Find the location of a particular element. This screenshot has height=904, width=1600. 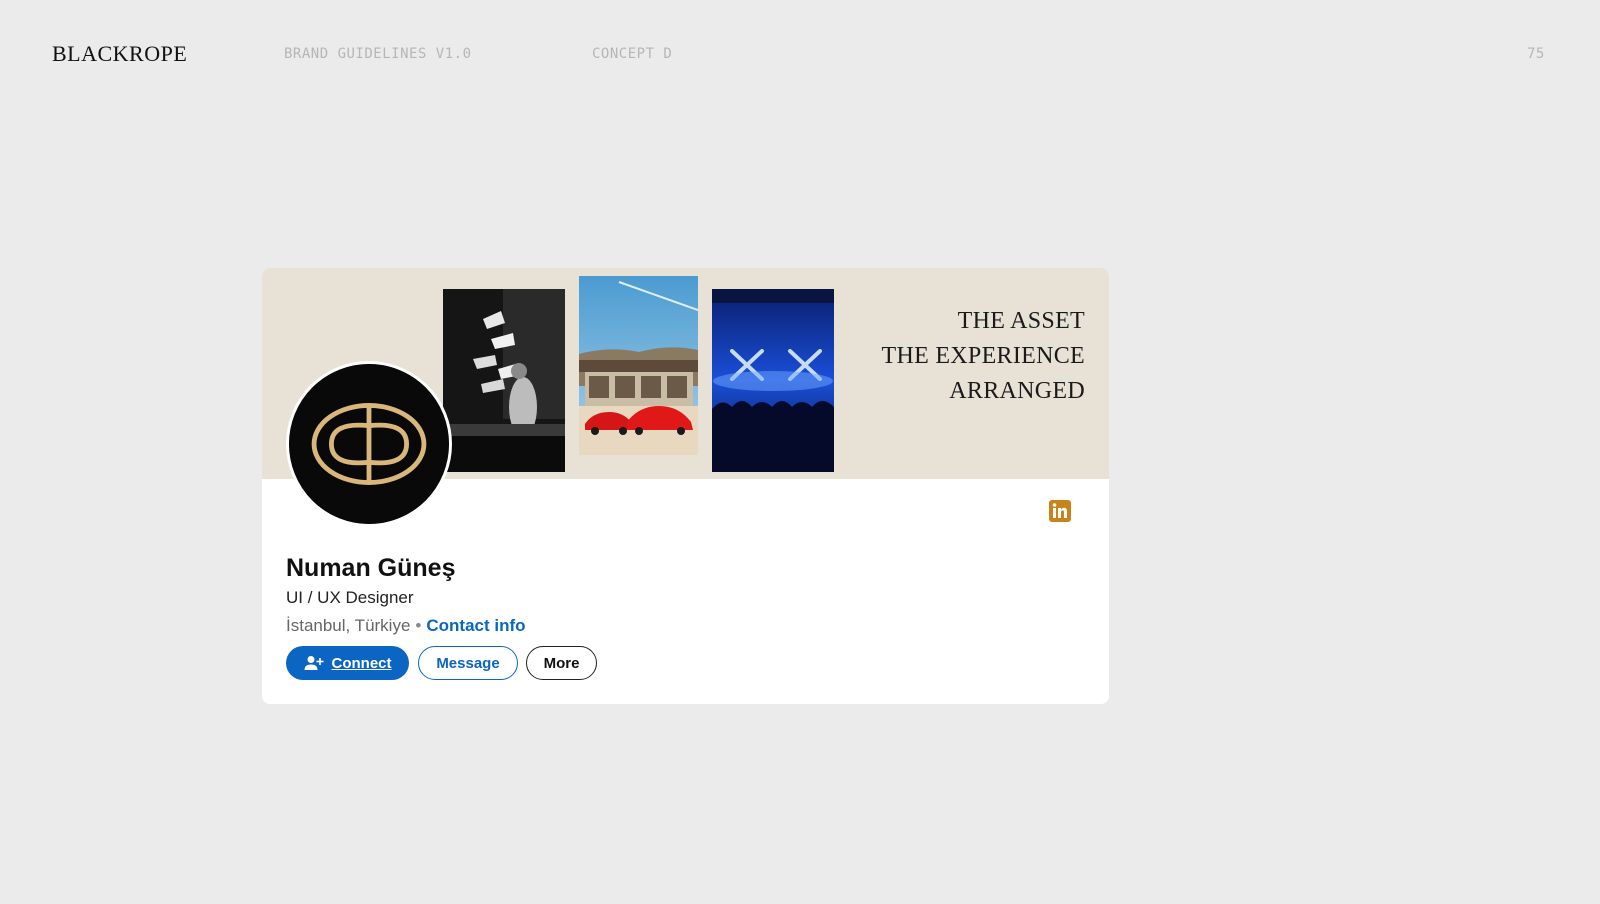

message-button: Message is located at coordinates (468, 663).